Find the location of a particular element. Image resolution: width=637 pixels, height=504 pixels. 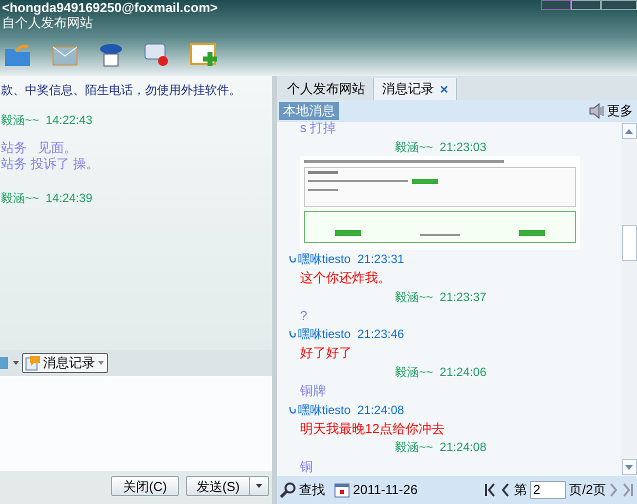

page-field: 2 is located at coordinates (548, 490).